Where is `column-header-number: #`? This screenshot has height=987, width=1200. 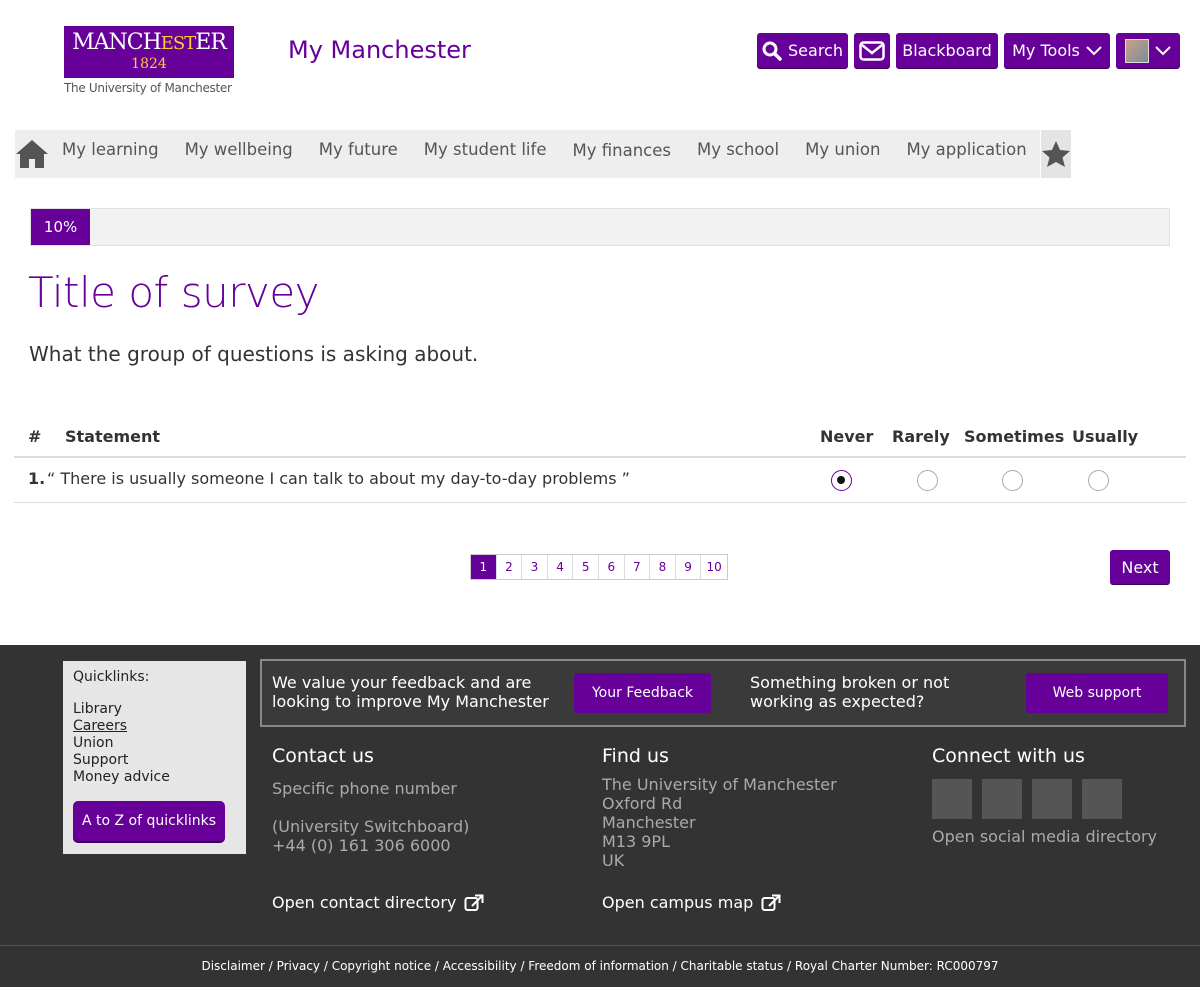 column-header-number: # is located at coordinates (35, 436).